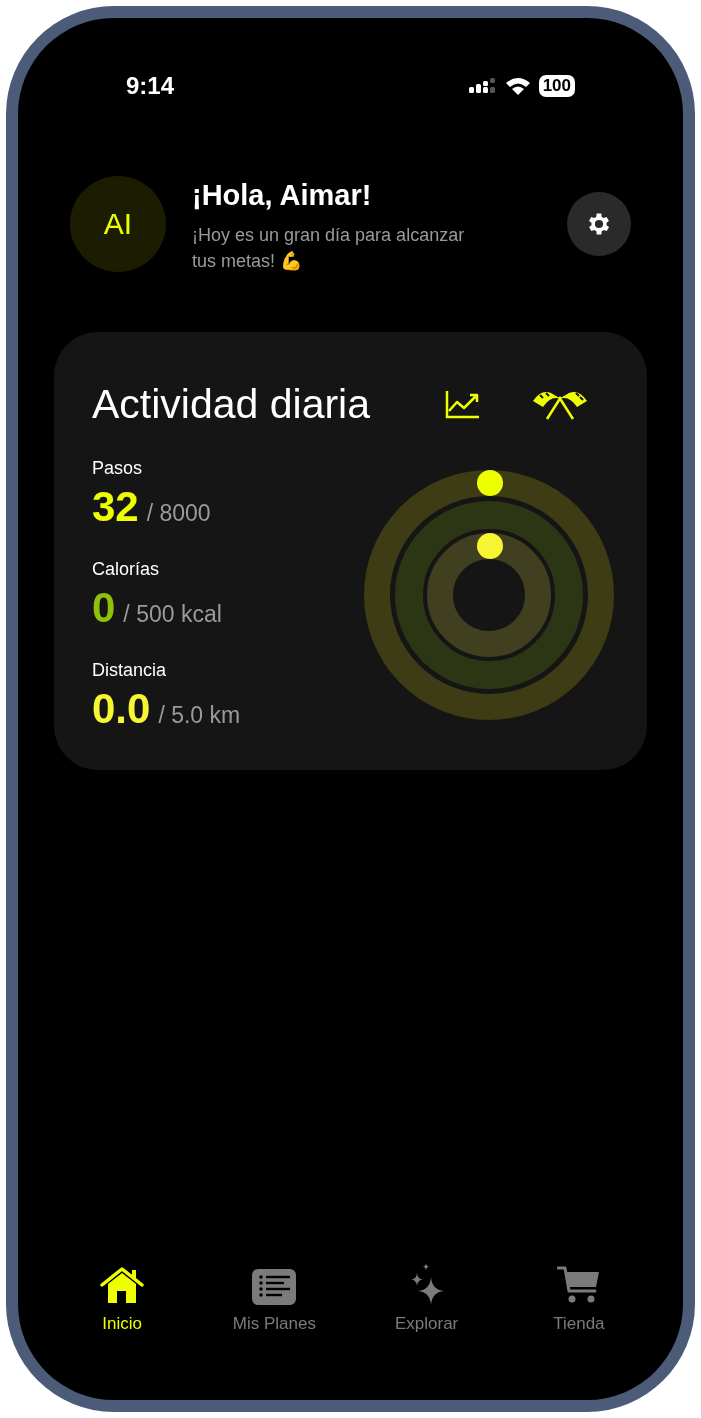  What do you see at coordinates (150, 86) in the screenshot?
I see `status-time: 9:14` at bounding box center [150, 86].